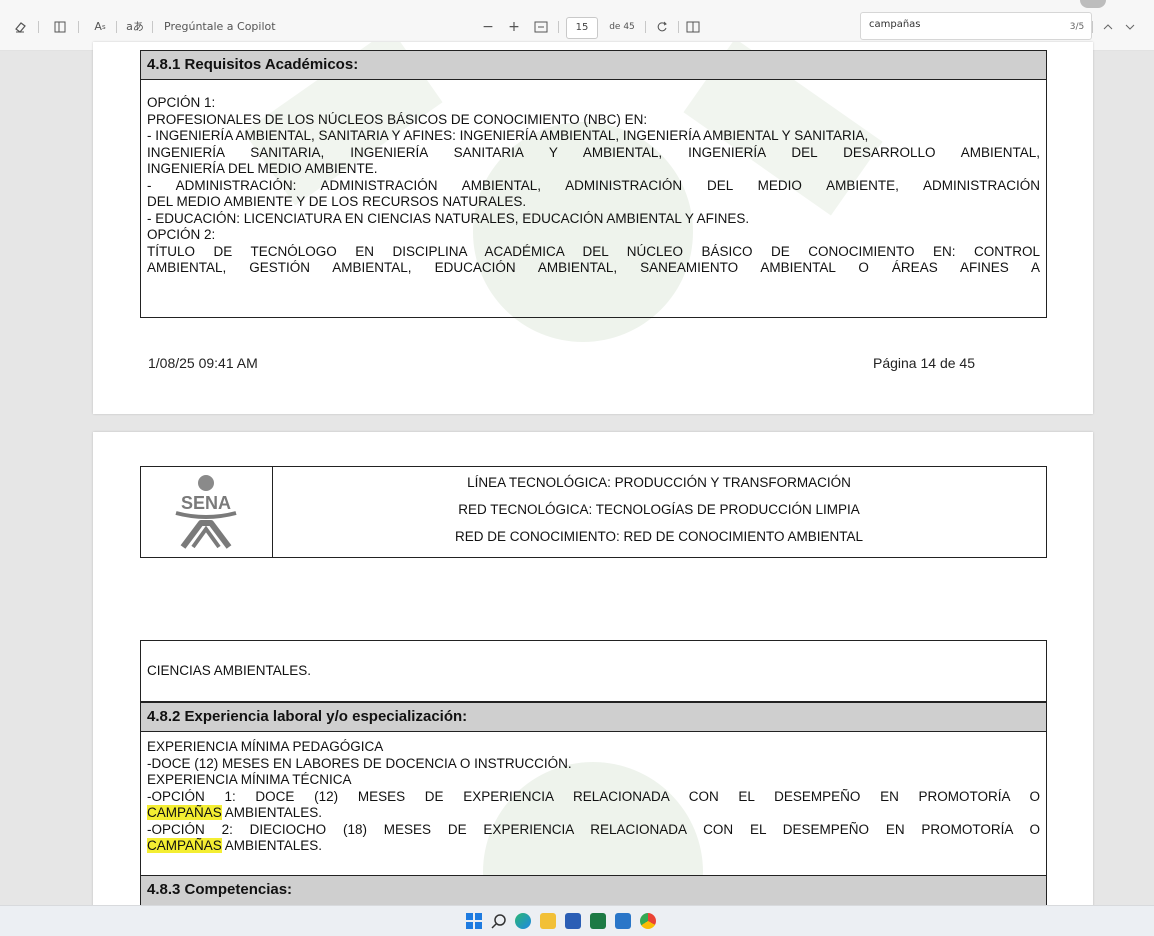 This screenshot has width=1154, height=936. I want to click on chevron-down-icon, so click(1130, 27).